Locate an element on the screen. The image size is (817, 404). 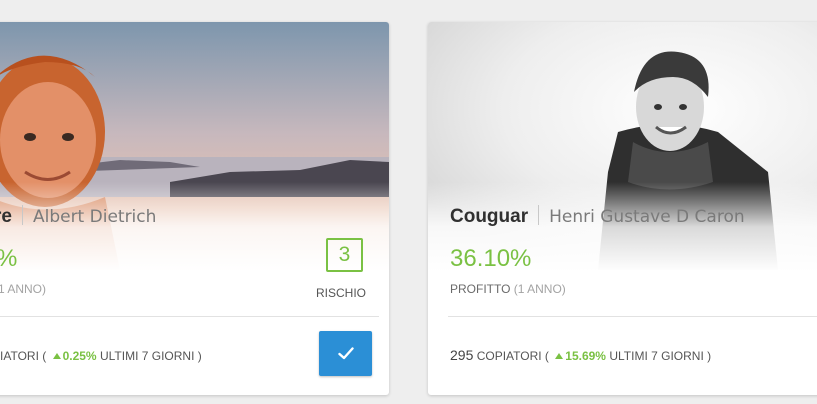
copiers-info: 295 COPIATORI ( 15.69% ULTIMI 7 GIORNI ) is located at coordinates (580, 355).